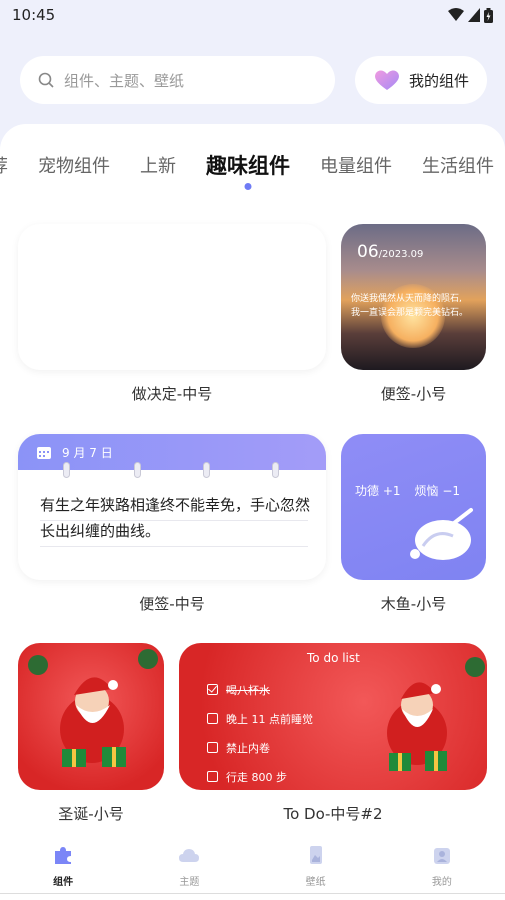 The width and height of the screenshot is (505, 900). Describe the element at coordinates (441, 882) in the screenshot. I see `nav-profile-label: 我的` at that location.